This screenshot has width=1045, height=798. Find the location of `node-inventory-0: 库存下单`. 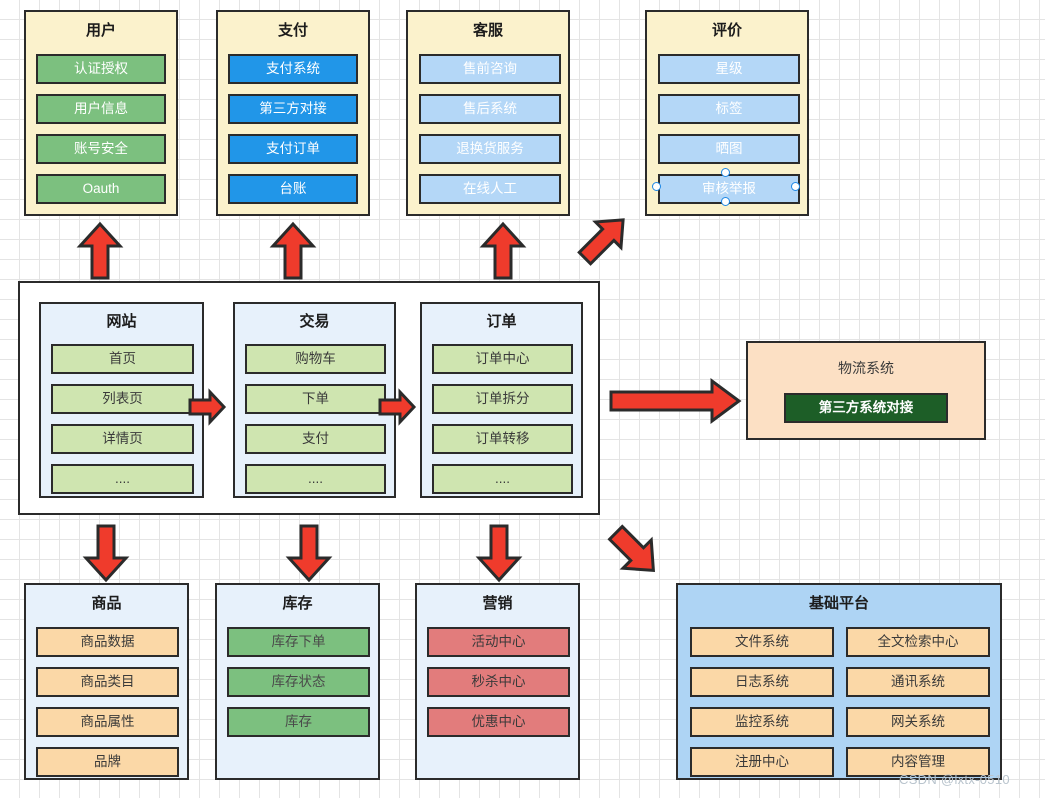

node-inventory-0: 库存下单 is located at coordinates (298, 642).